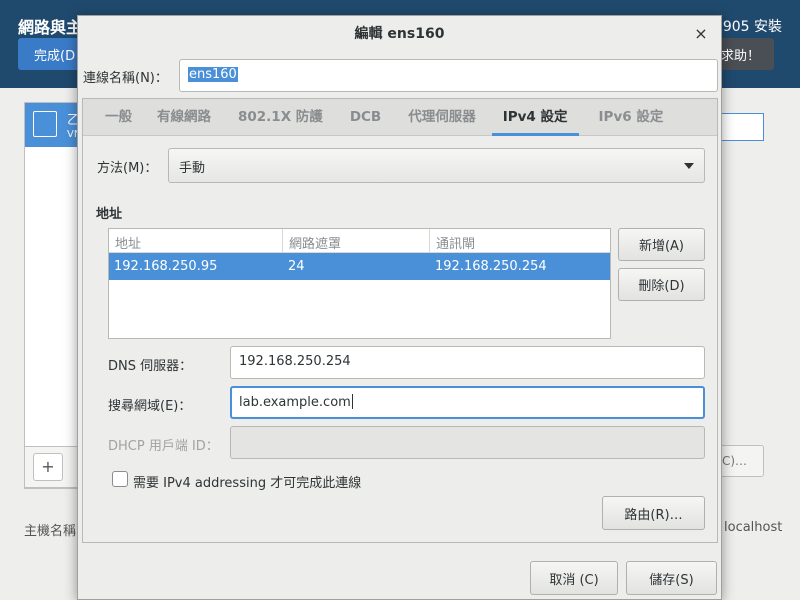  Describe the element at coordinates (295, 402) in the screenshot. I see `search-domains-value: lab.example.com` at that location.